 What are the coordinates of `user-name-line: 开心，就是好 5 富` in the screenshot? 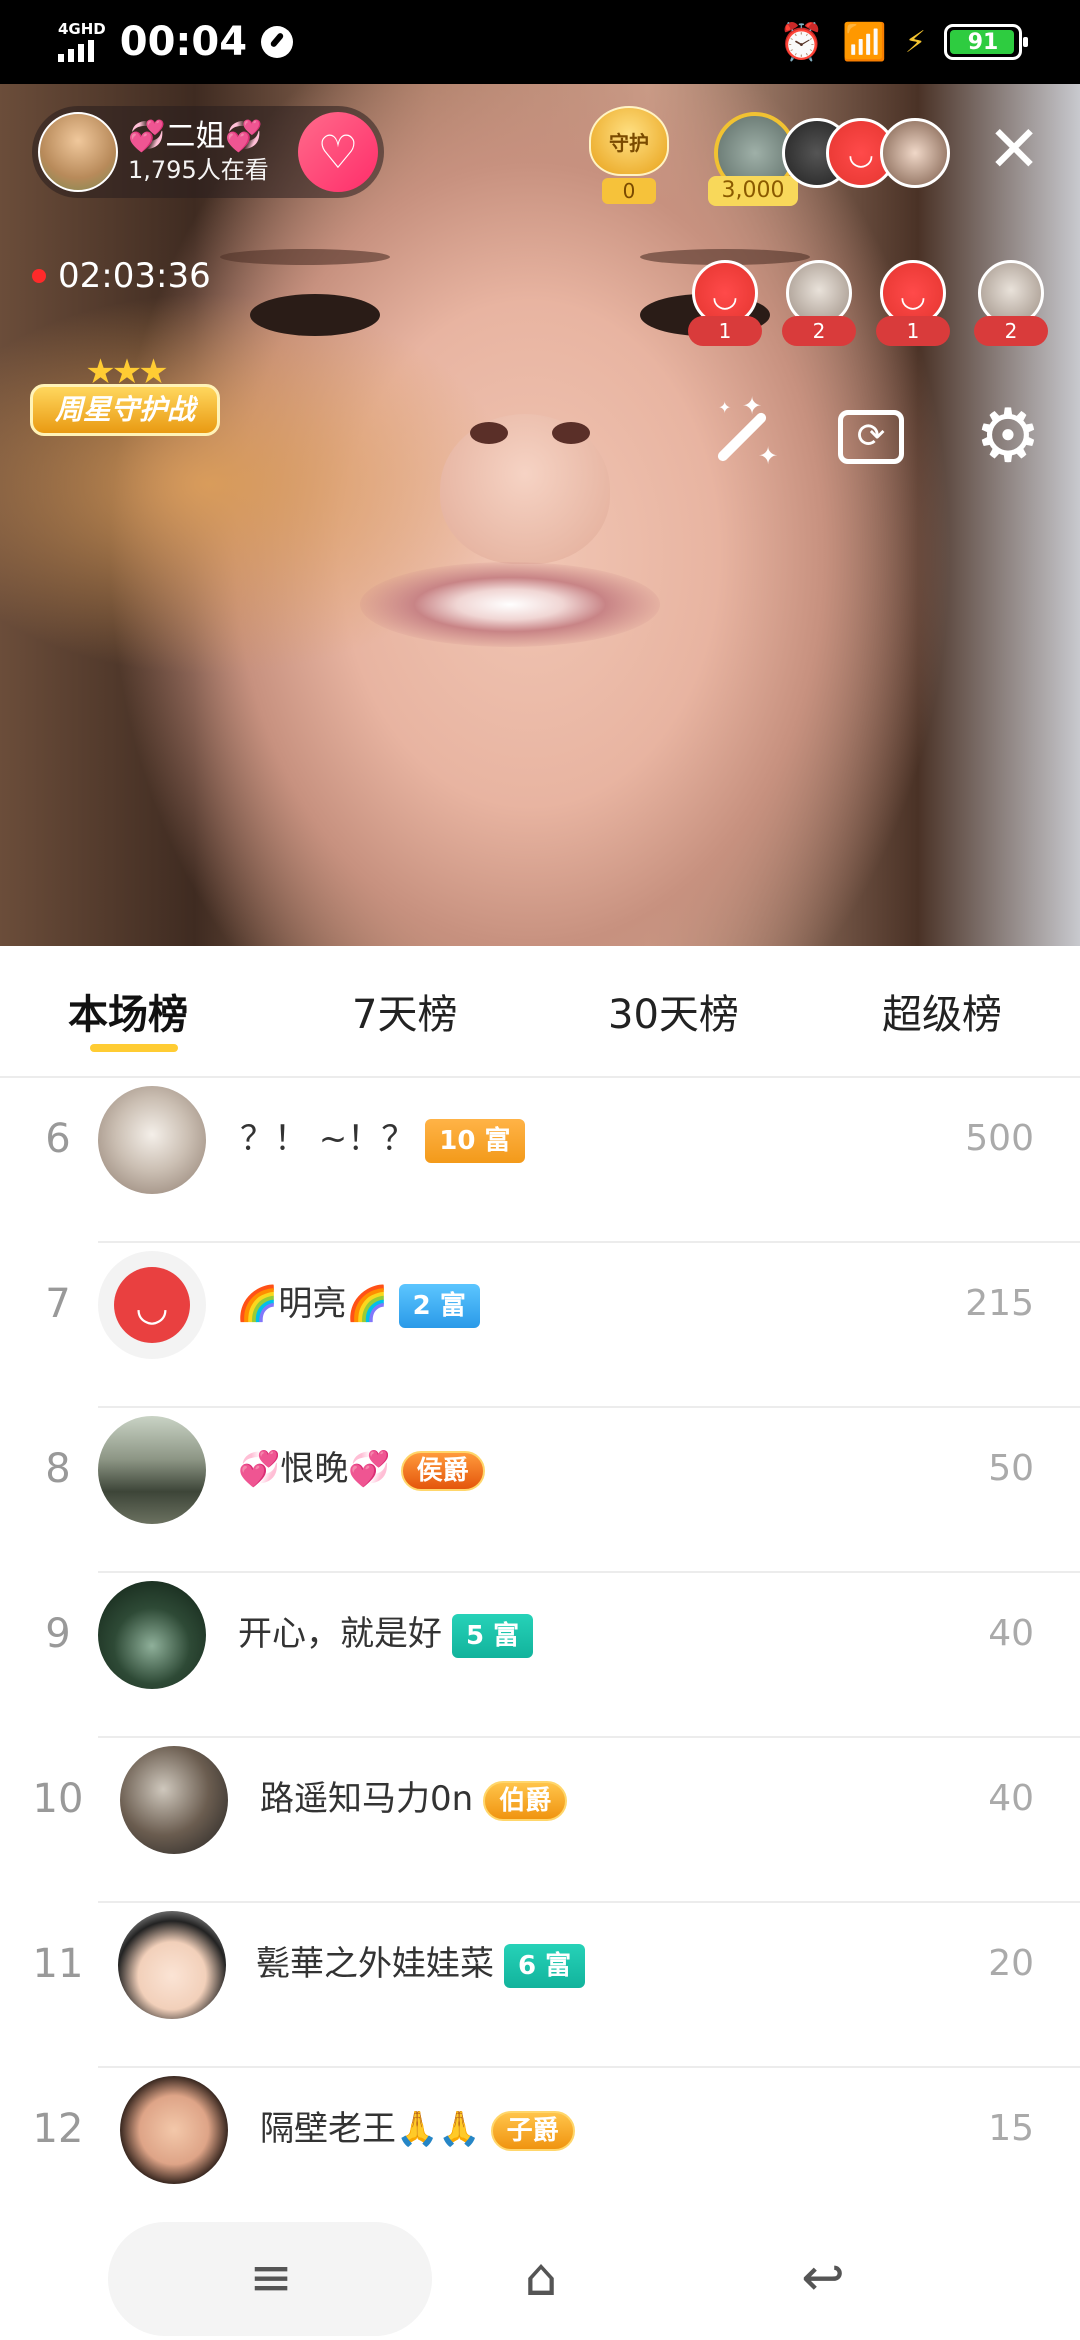 It's located at (386, 1634).